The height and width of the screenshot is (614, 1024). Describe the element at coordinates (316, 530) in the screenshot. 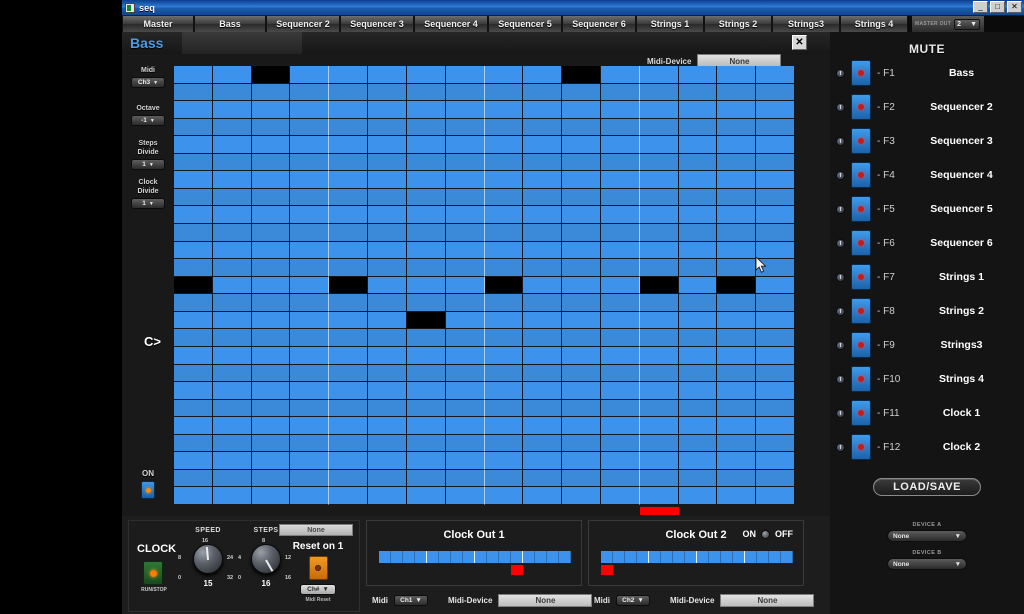

I see `reset-device-select: None` at that location.